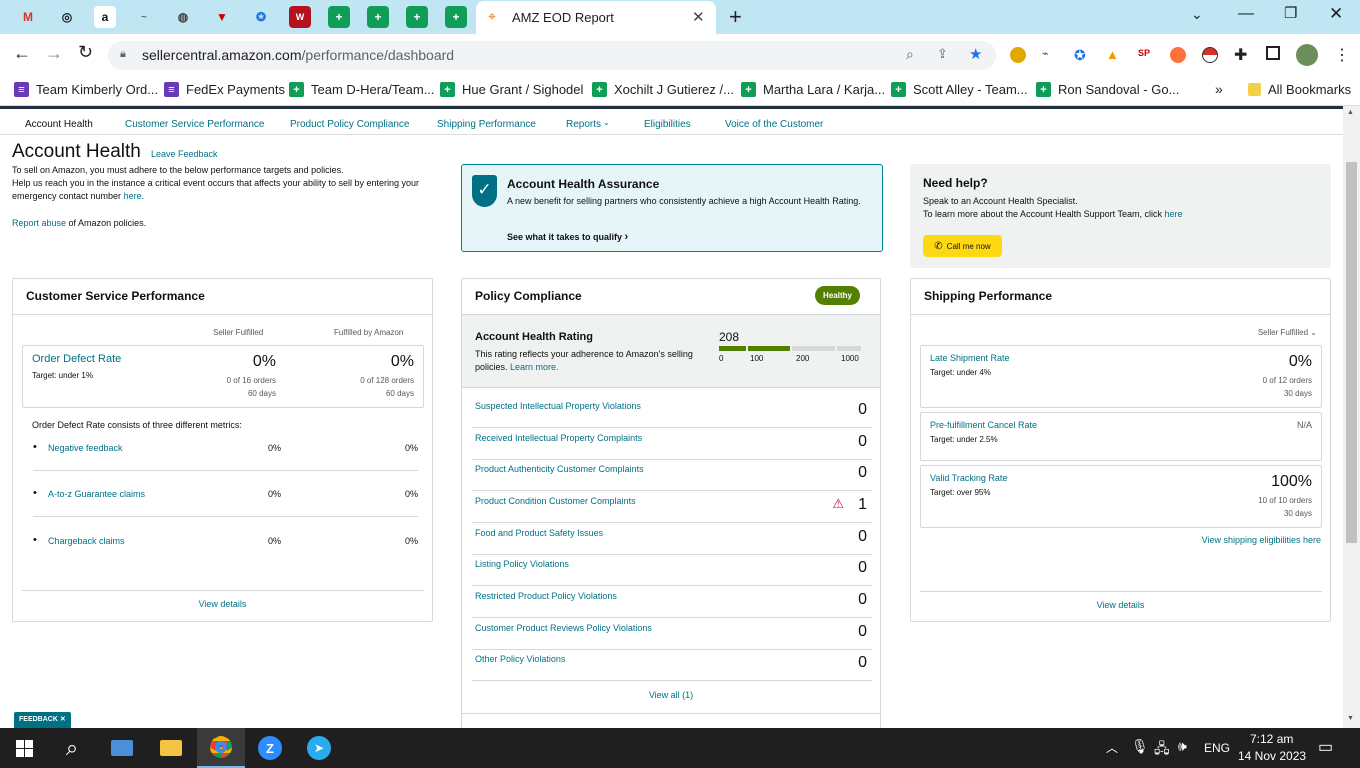 The height and width of the screenshot is (768, 1360). What do you see at coordinates (1112, 54) in the screenshot?
I see `extension-icon-4: ▲` at bounding box center [1112, 54].